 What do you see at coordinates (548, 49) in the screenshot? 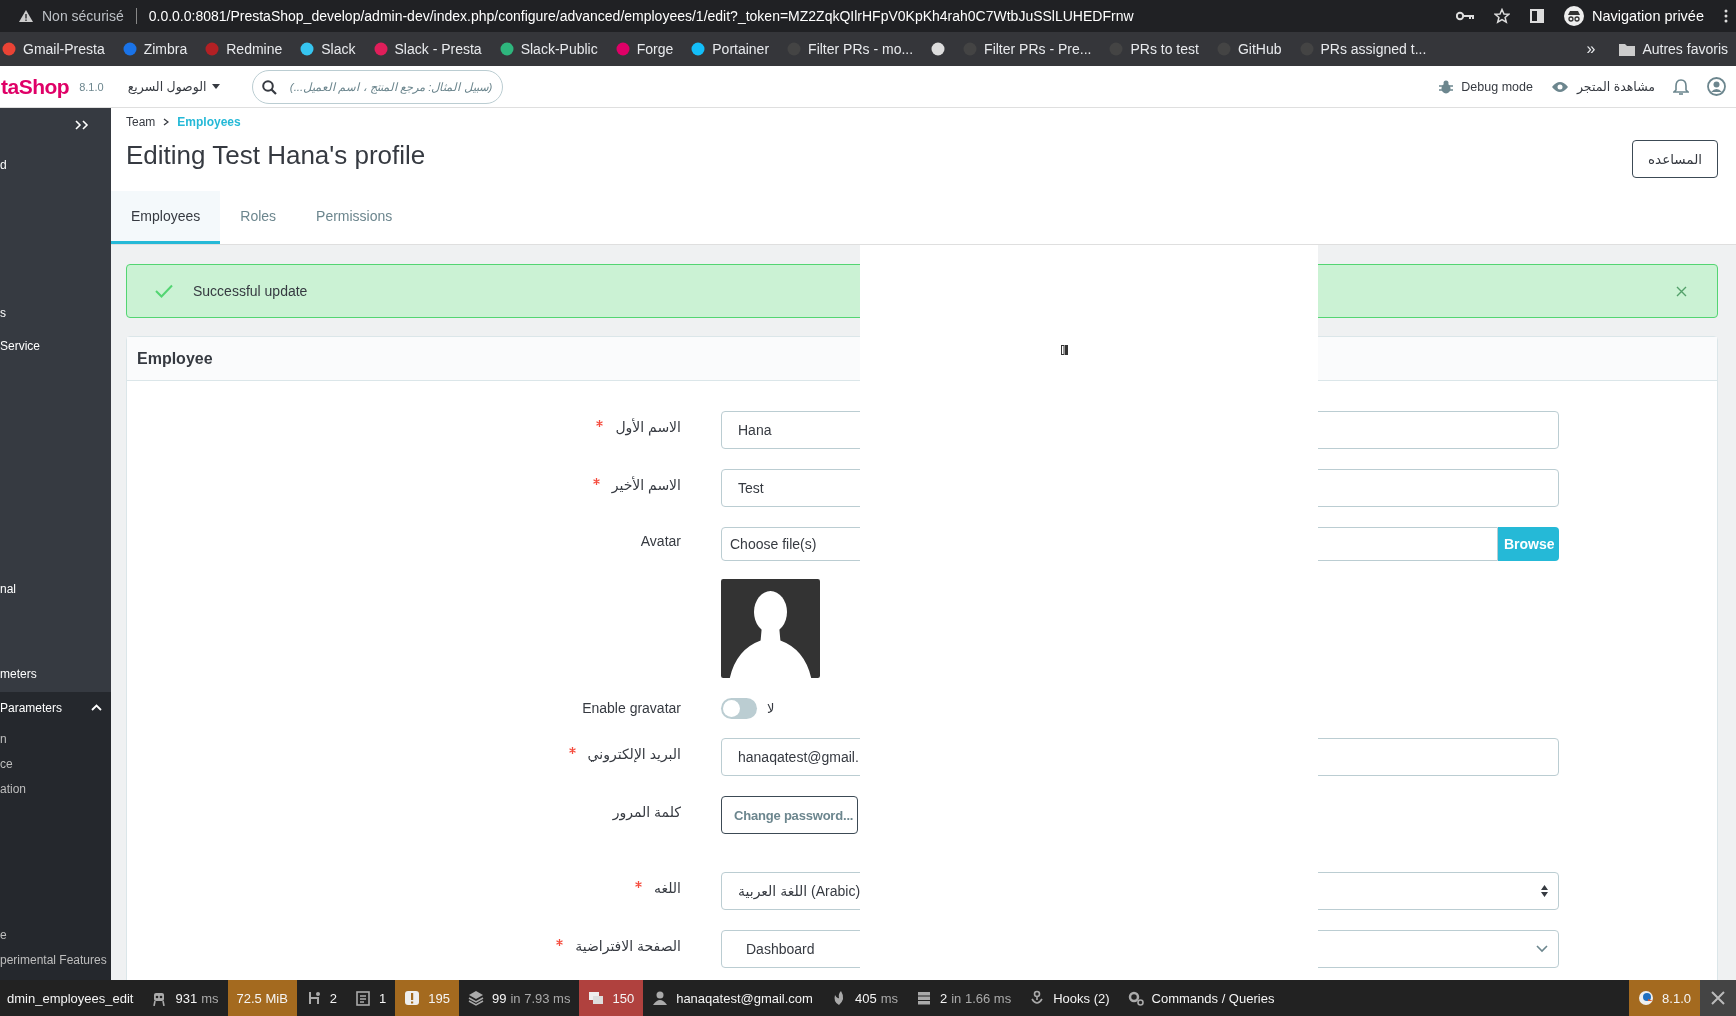
I see `bookmark: Slack-Public` at bounding box center [548, 49].